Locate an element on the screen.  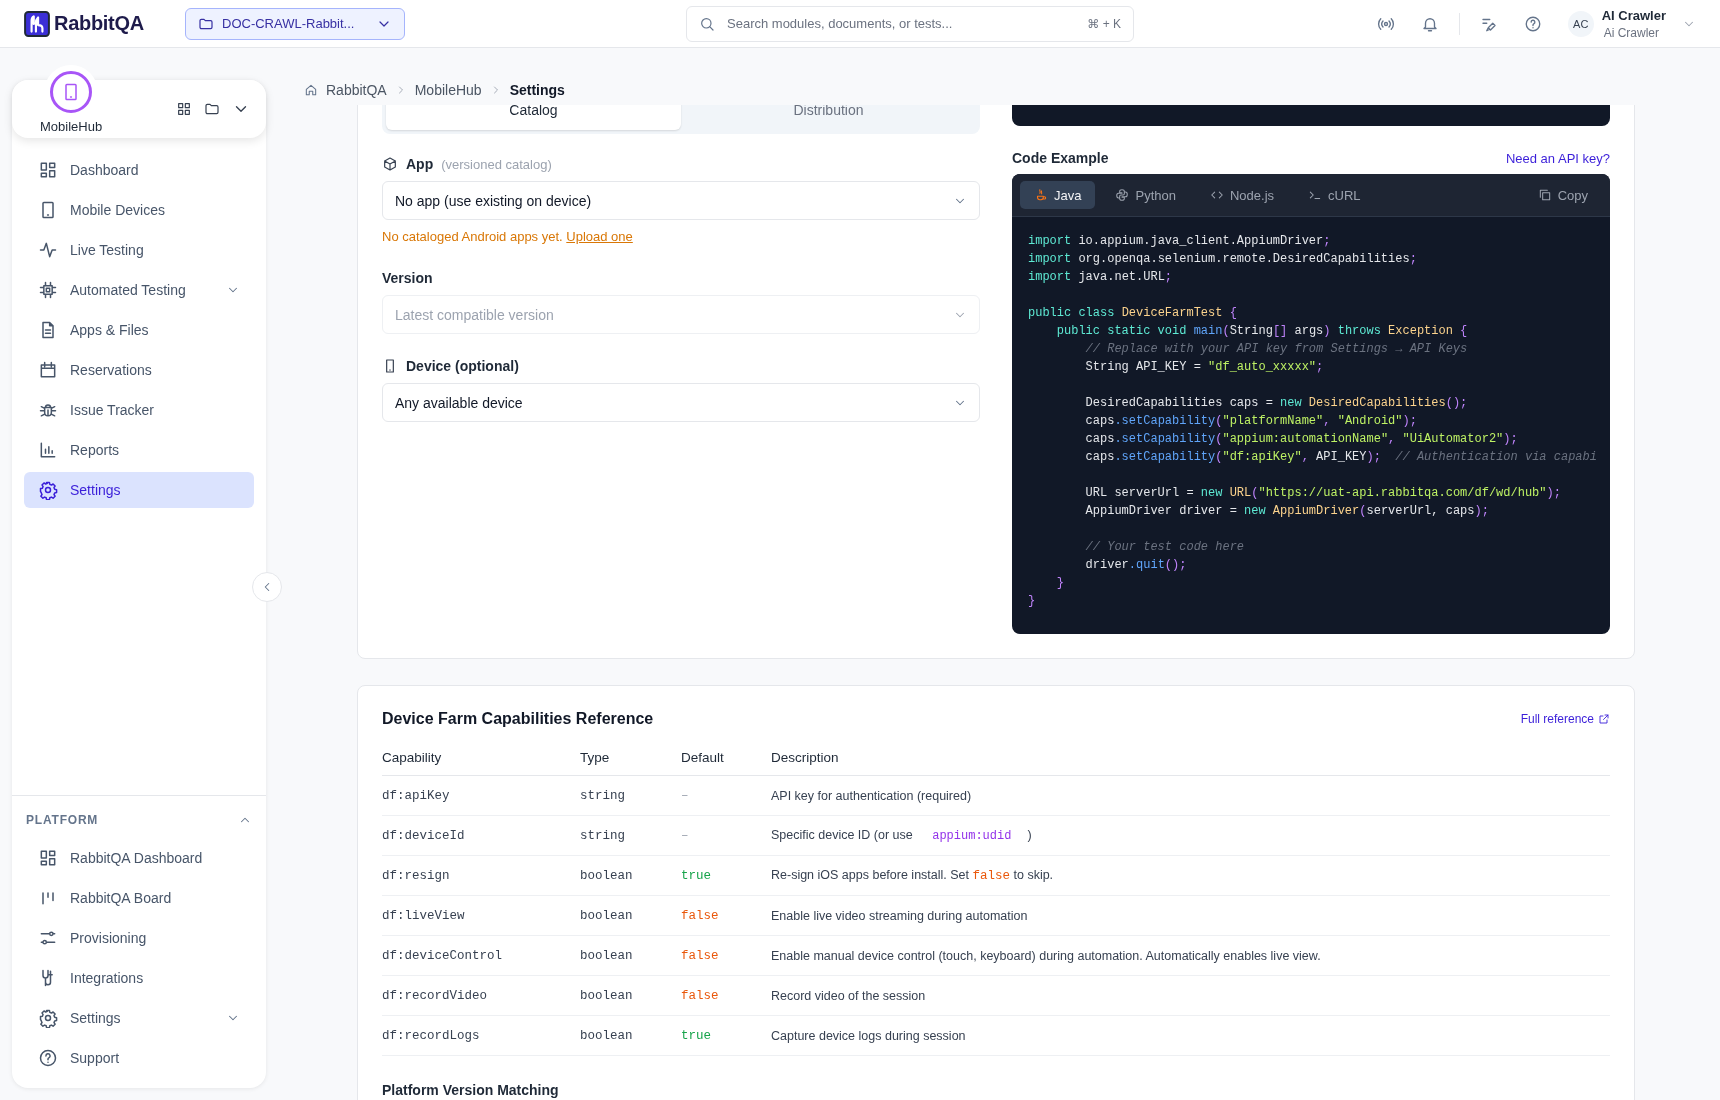
table-cell: Enable live video streaming during automation is located at coordinates (1190, 915).